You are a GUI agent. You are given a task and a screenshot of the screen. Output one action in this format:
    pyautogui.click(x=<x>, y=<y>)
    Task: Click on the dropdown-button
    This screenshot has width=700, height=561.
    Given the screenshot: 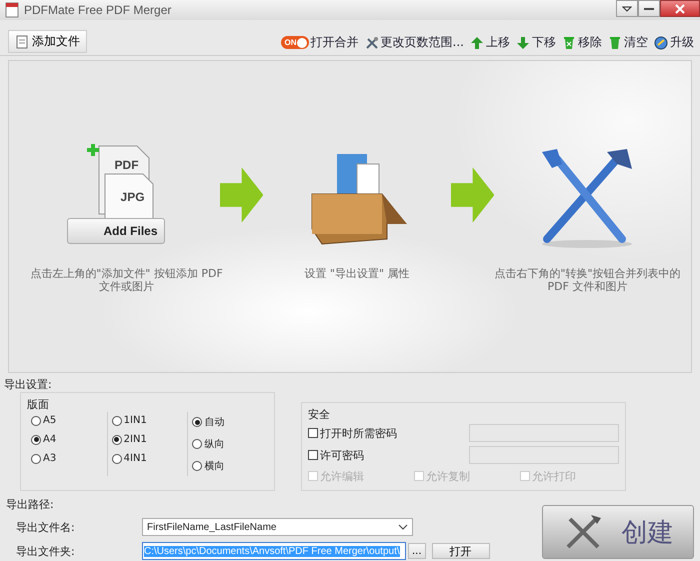 What is the action you would take?
    pyautogui.click(x=627, y=8)
    